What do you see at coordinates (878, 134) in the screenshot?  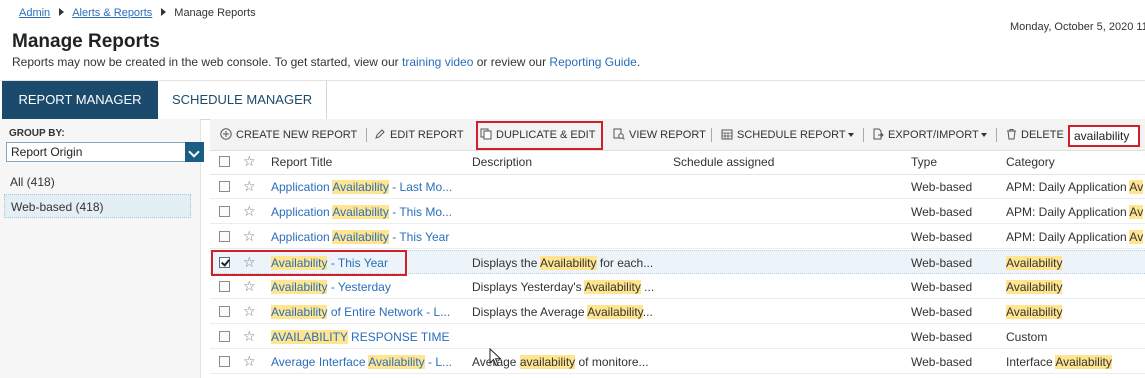 I see `export-icon` at bounding box center [878, 134].